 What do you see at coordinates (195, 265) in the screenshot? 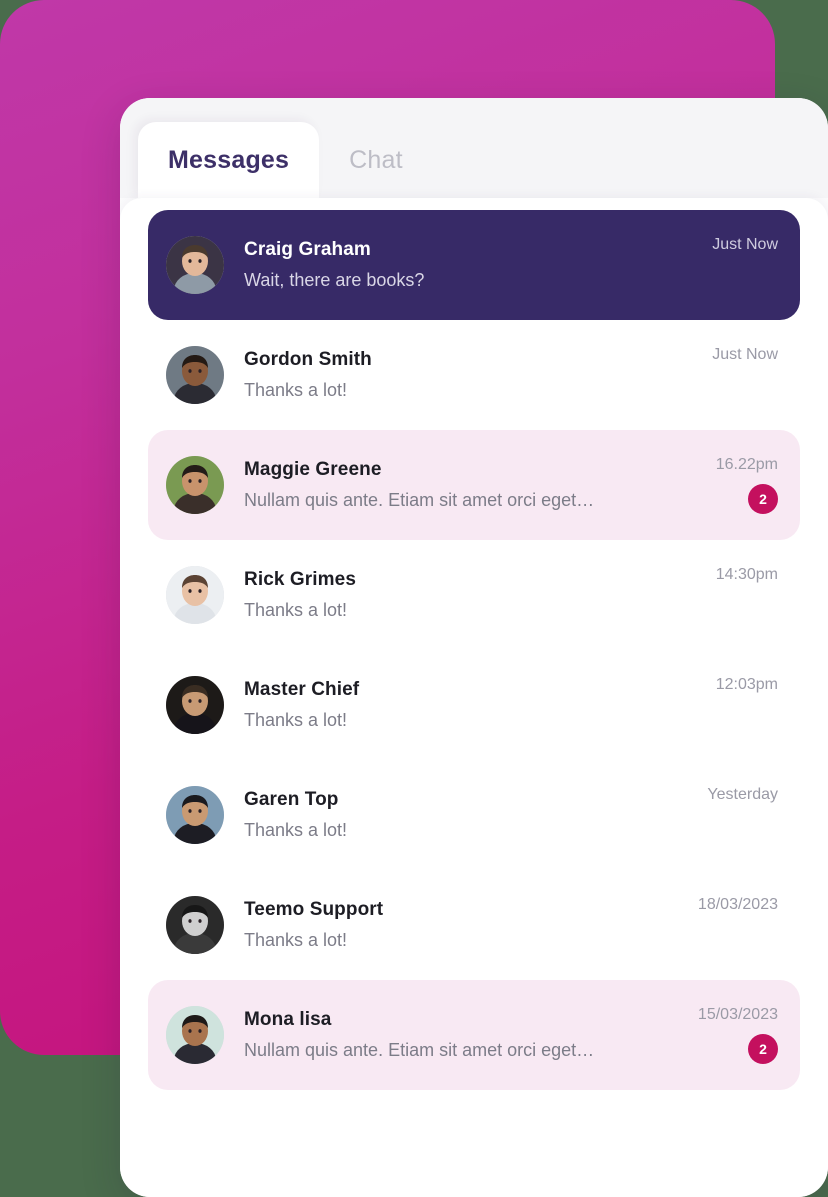
I see `avatar-craig-graham` at bounding box center [195, 265].